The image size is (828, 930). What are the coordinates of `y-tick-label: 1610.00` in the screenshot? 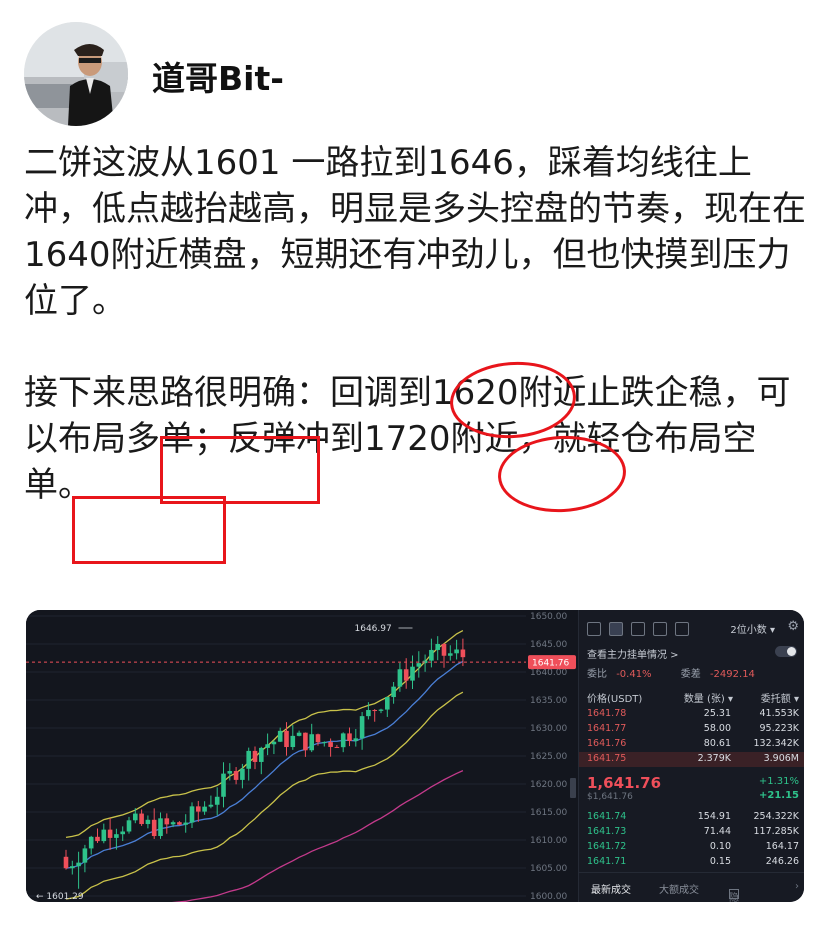 It's located at (548, 841).